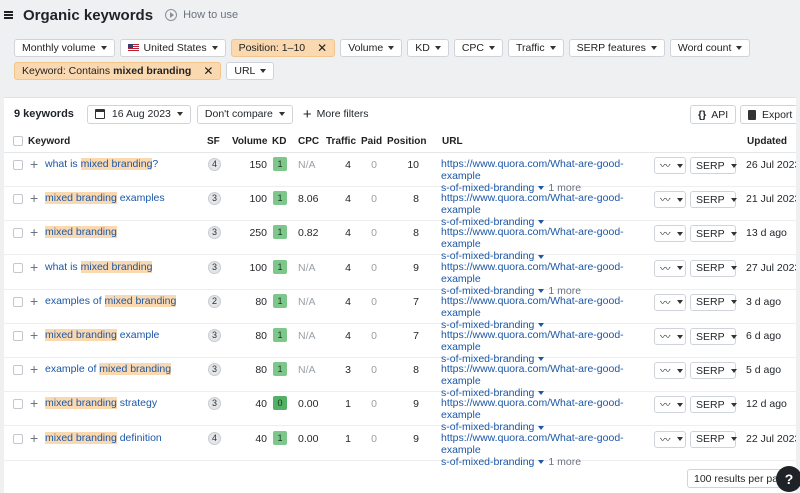 This screenshot has width=800, height=493. Describe the element at coordinates (250, 71) in the screenshot. I see `filter-url: URL` at that location.